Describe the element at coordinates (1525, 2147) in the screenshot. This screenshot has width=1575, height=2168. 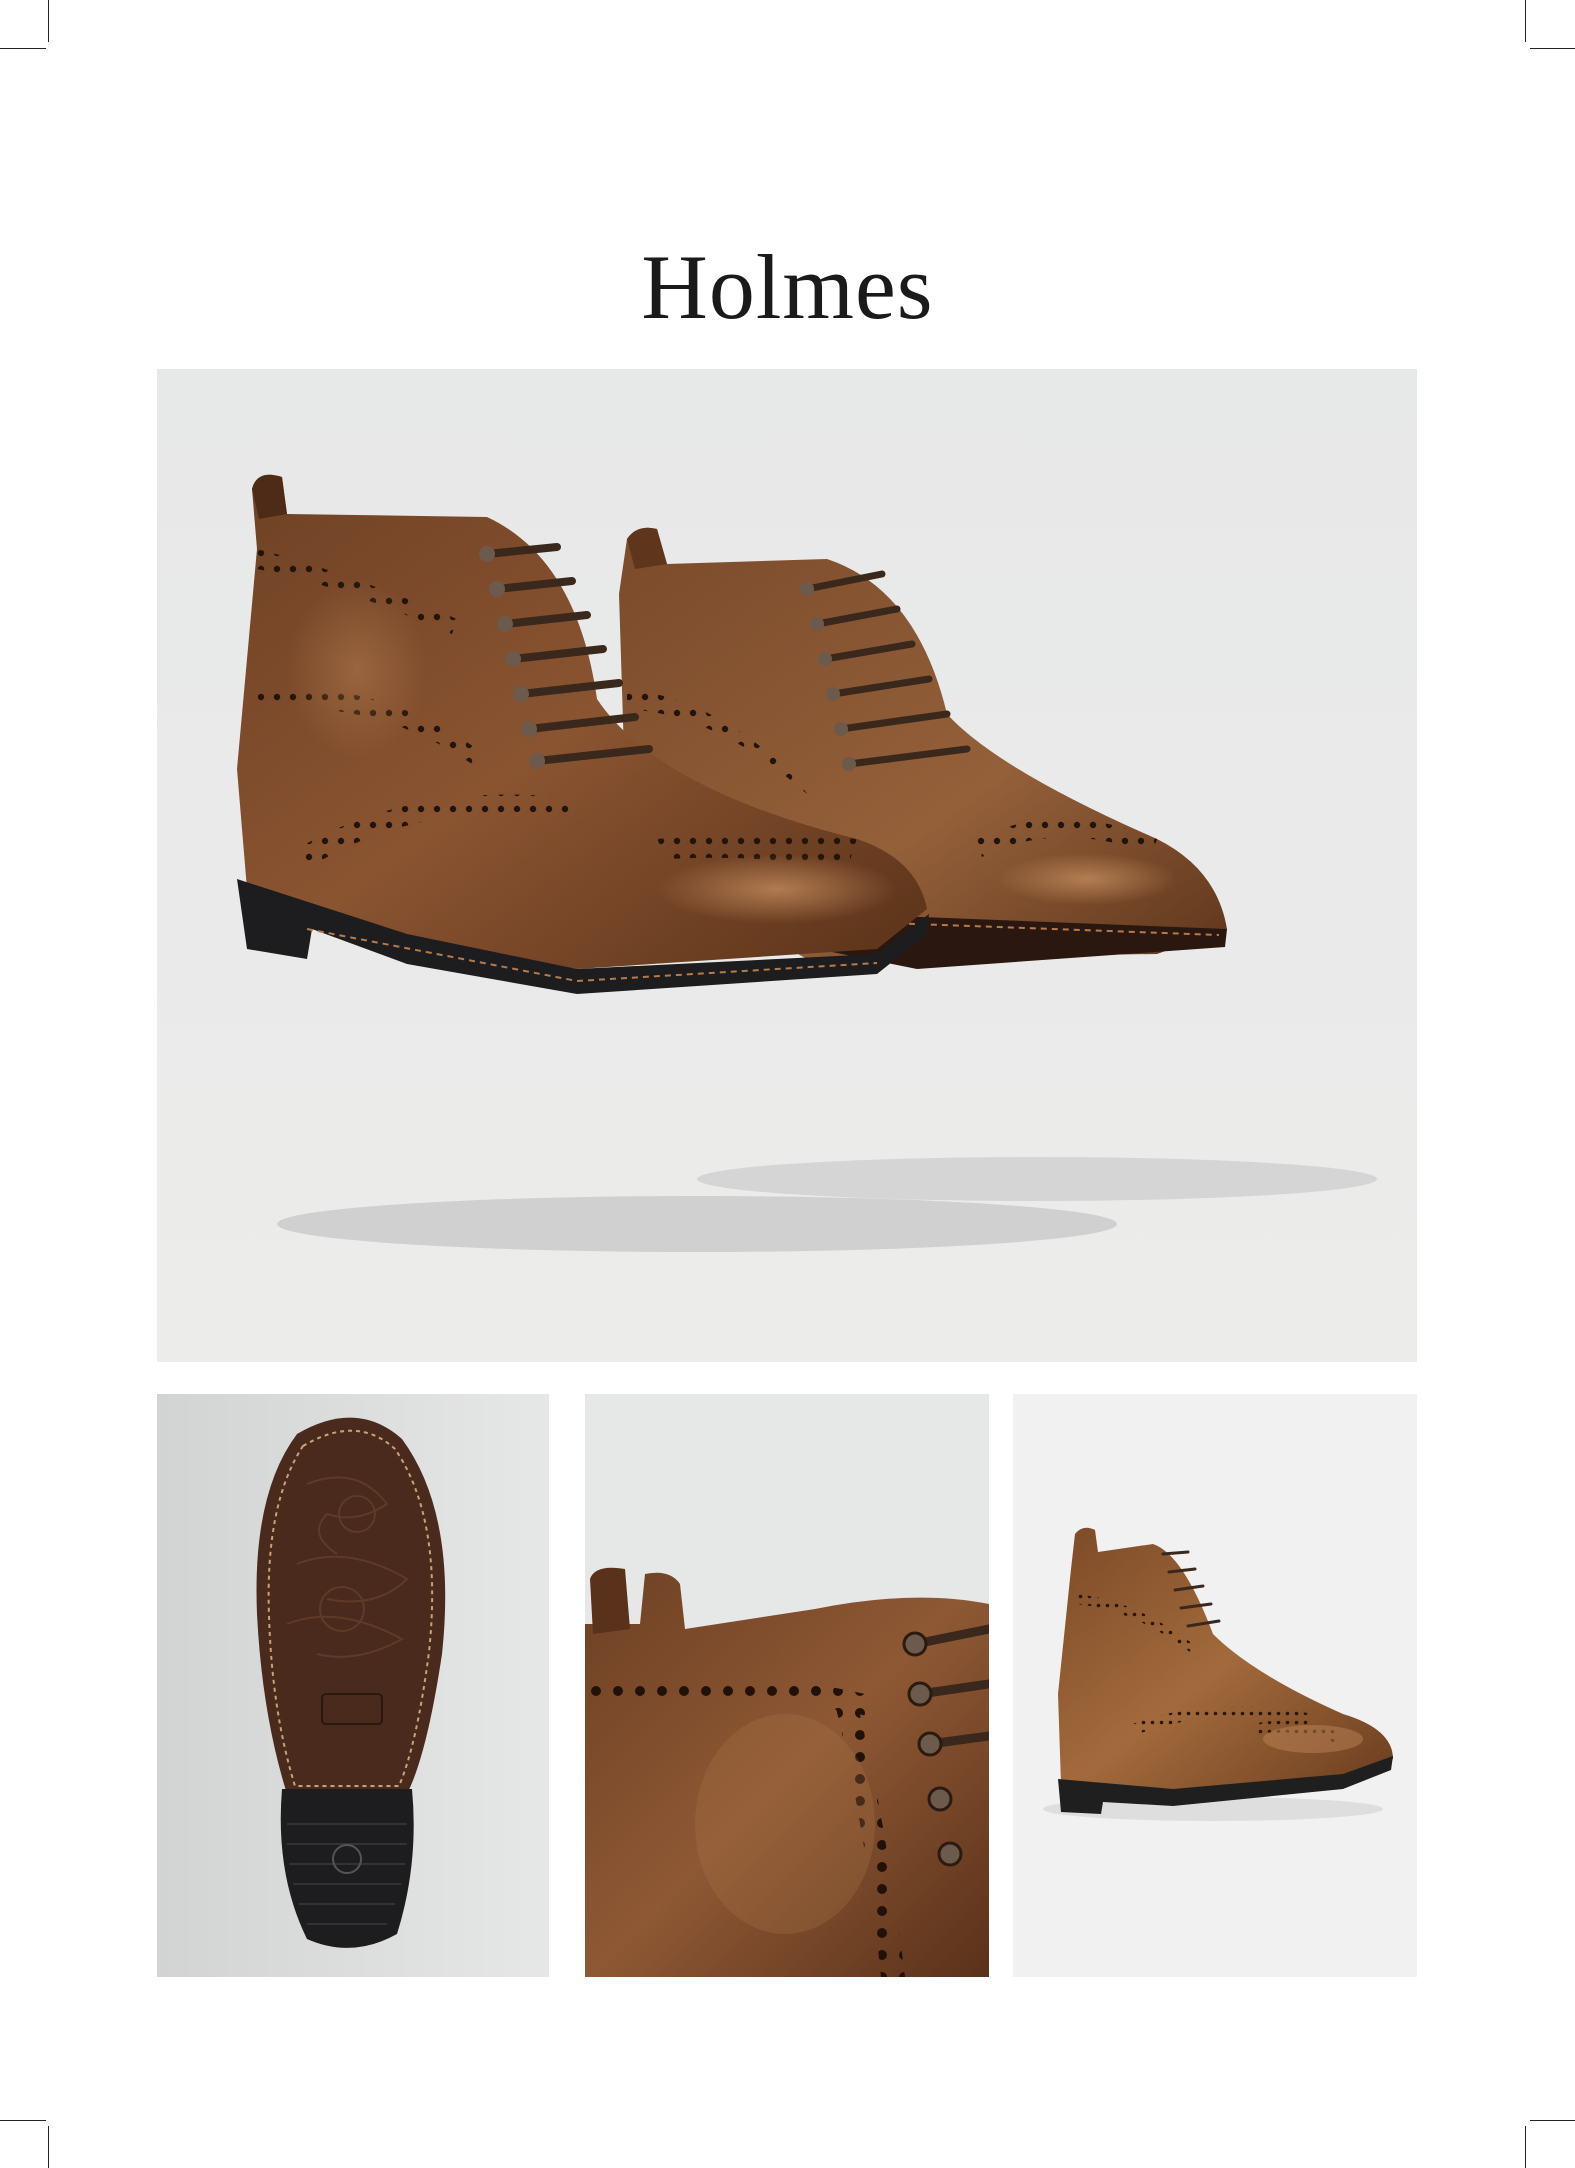
I see `crop-mark-bottom-right-v` at that location.